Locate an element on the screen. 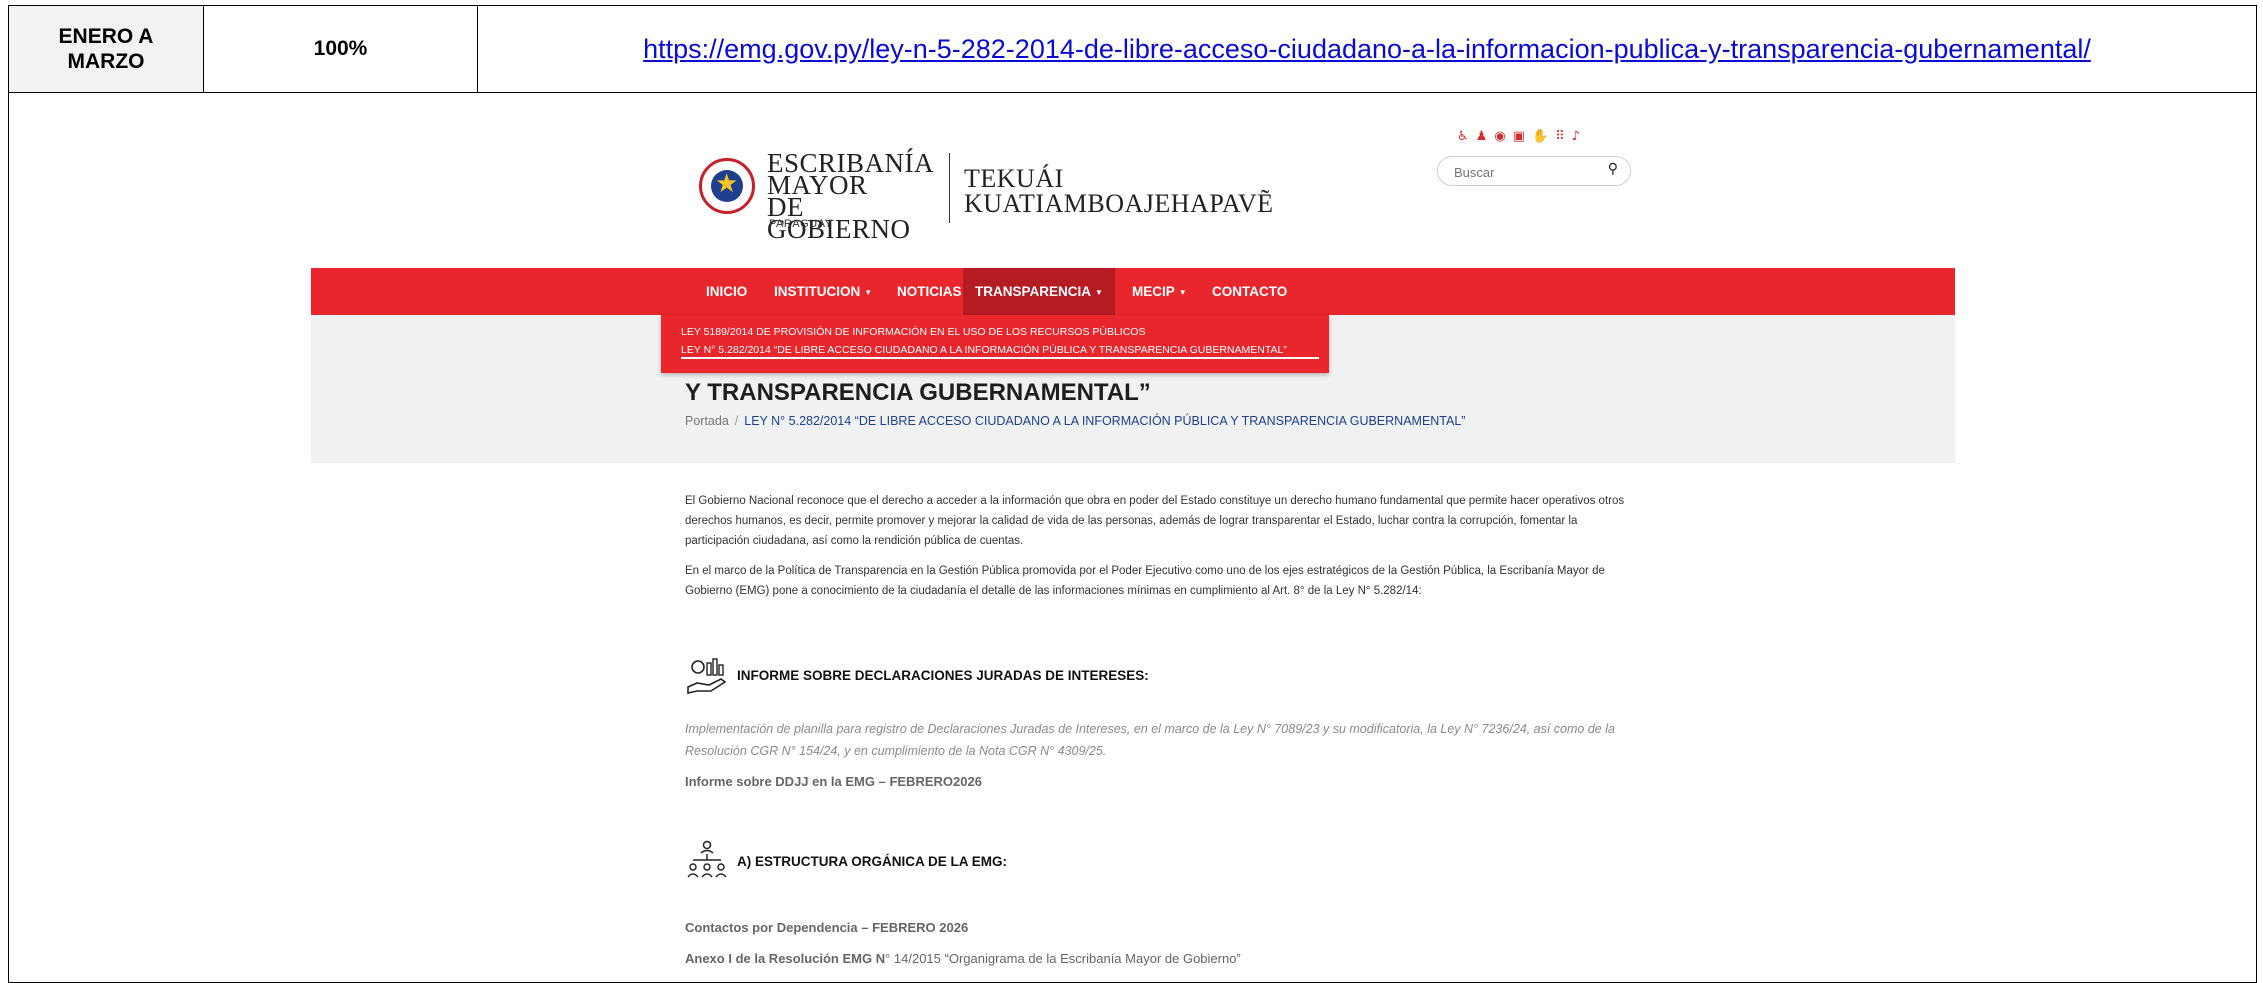 This screenshot has width=2263, height=983. search-box: ⚲ is located at coordinates (1534, 171).